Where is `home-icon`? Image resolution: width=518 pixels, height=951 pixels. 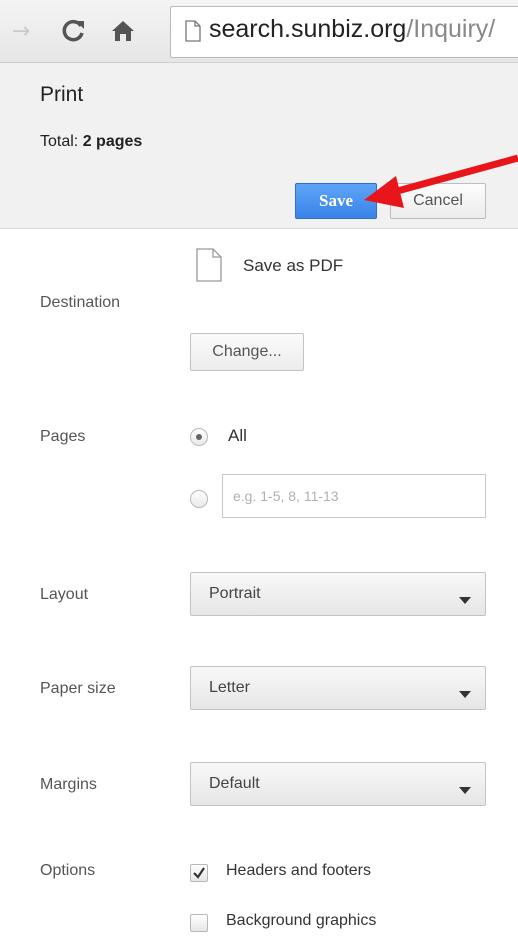 home-icon is located at coordinates (123, 31).